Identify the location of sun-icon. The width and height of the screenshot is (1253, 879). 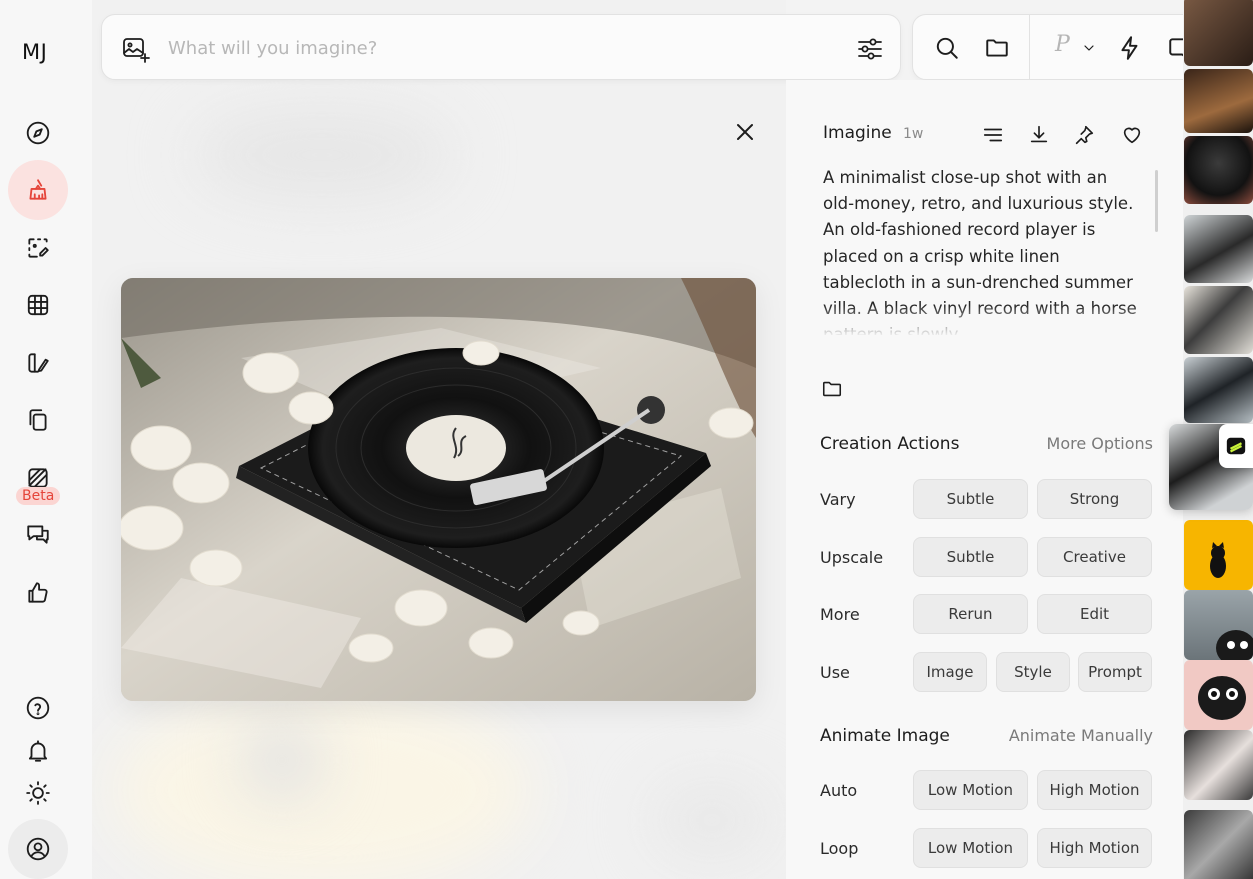
(38, 793).